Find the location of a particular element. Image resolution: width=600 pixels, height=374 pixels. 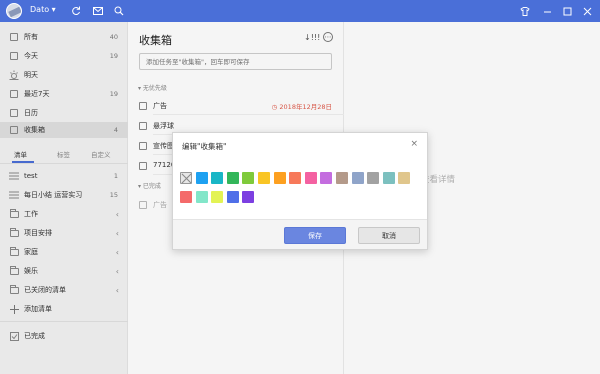

mail-icon is located at coordinates (98, 11).